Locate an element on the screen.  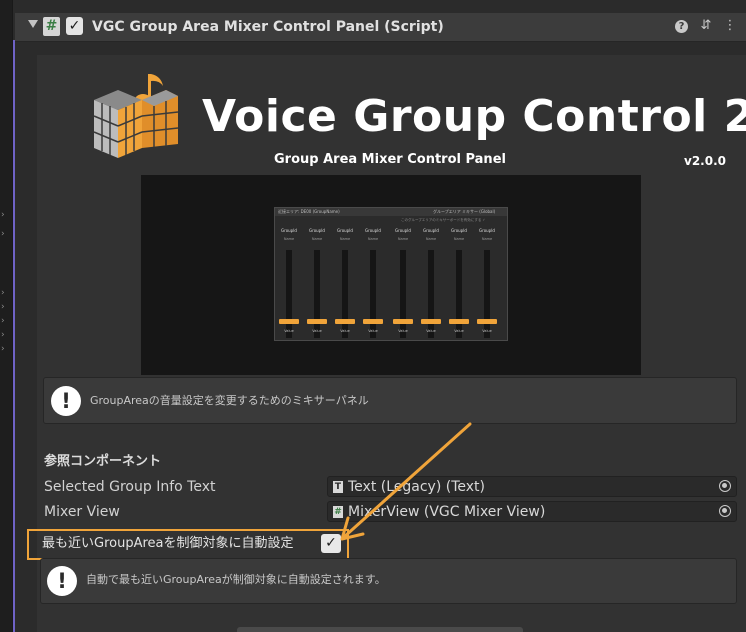
add-component-button is located at coordinates (380, 629).